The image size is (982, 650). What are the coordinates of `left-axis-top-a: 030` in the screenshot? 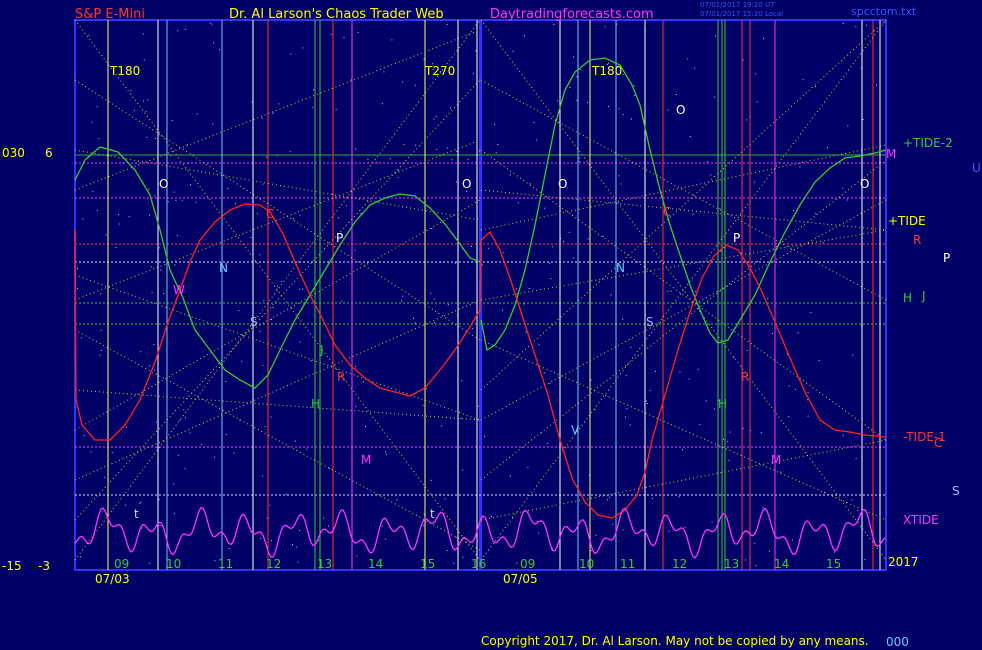 It's located at (13, 153).